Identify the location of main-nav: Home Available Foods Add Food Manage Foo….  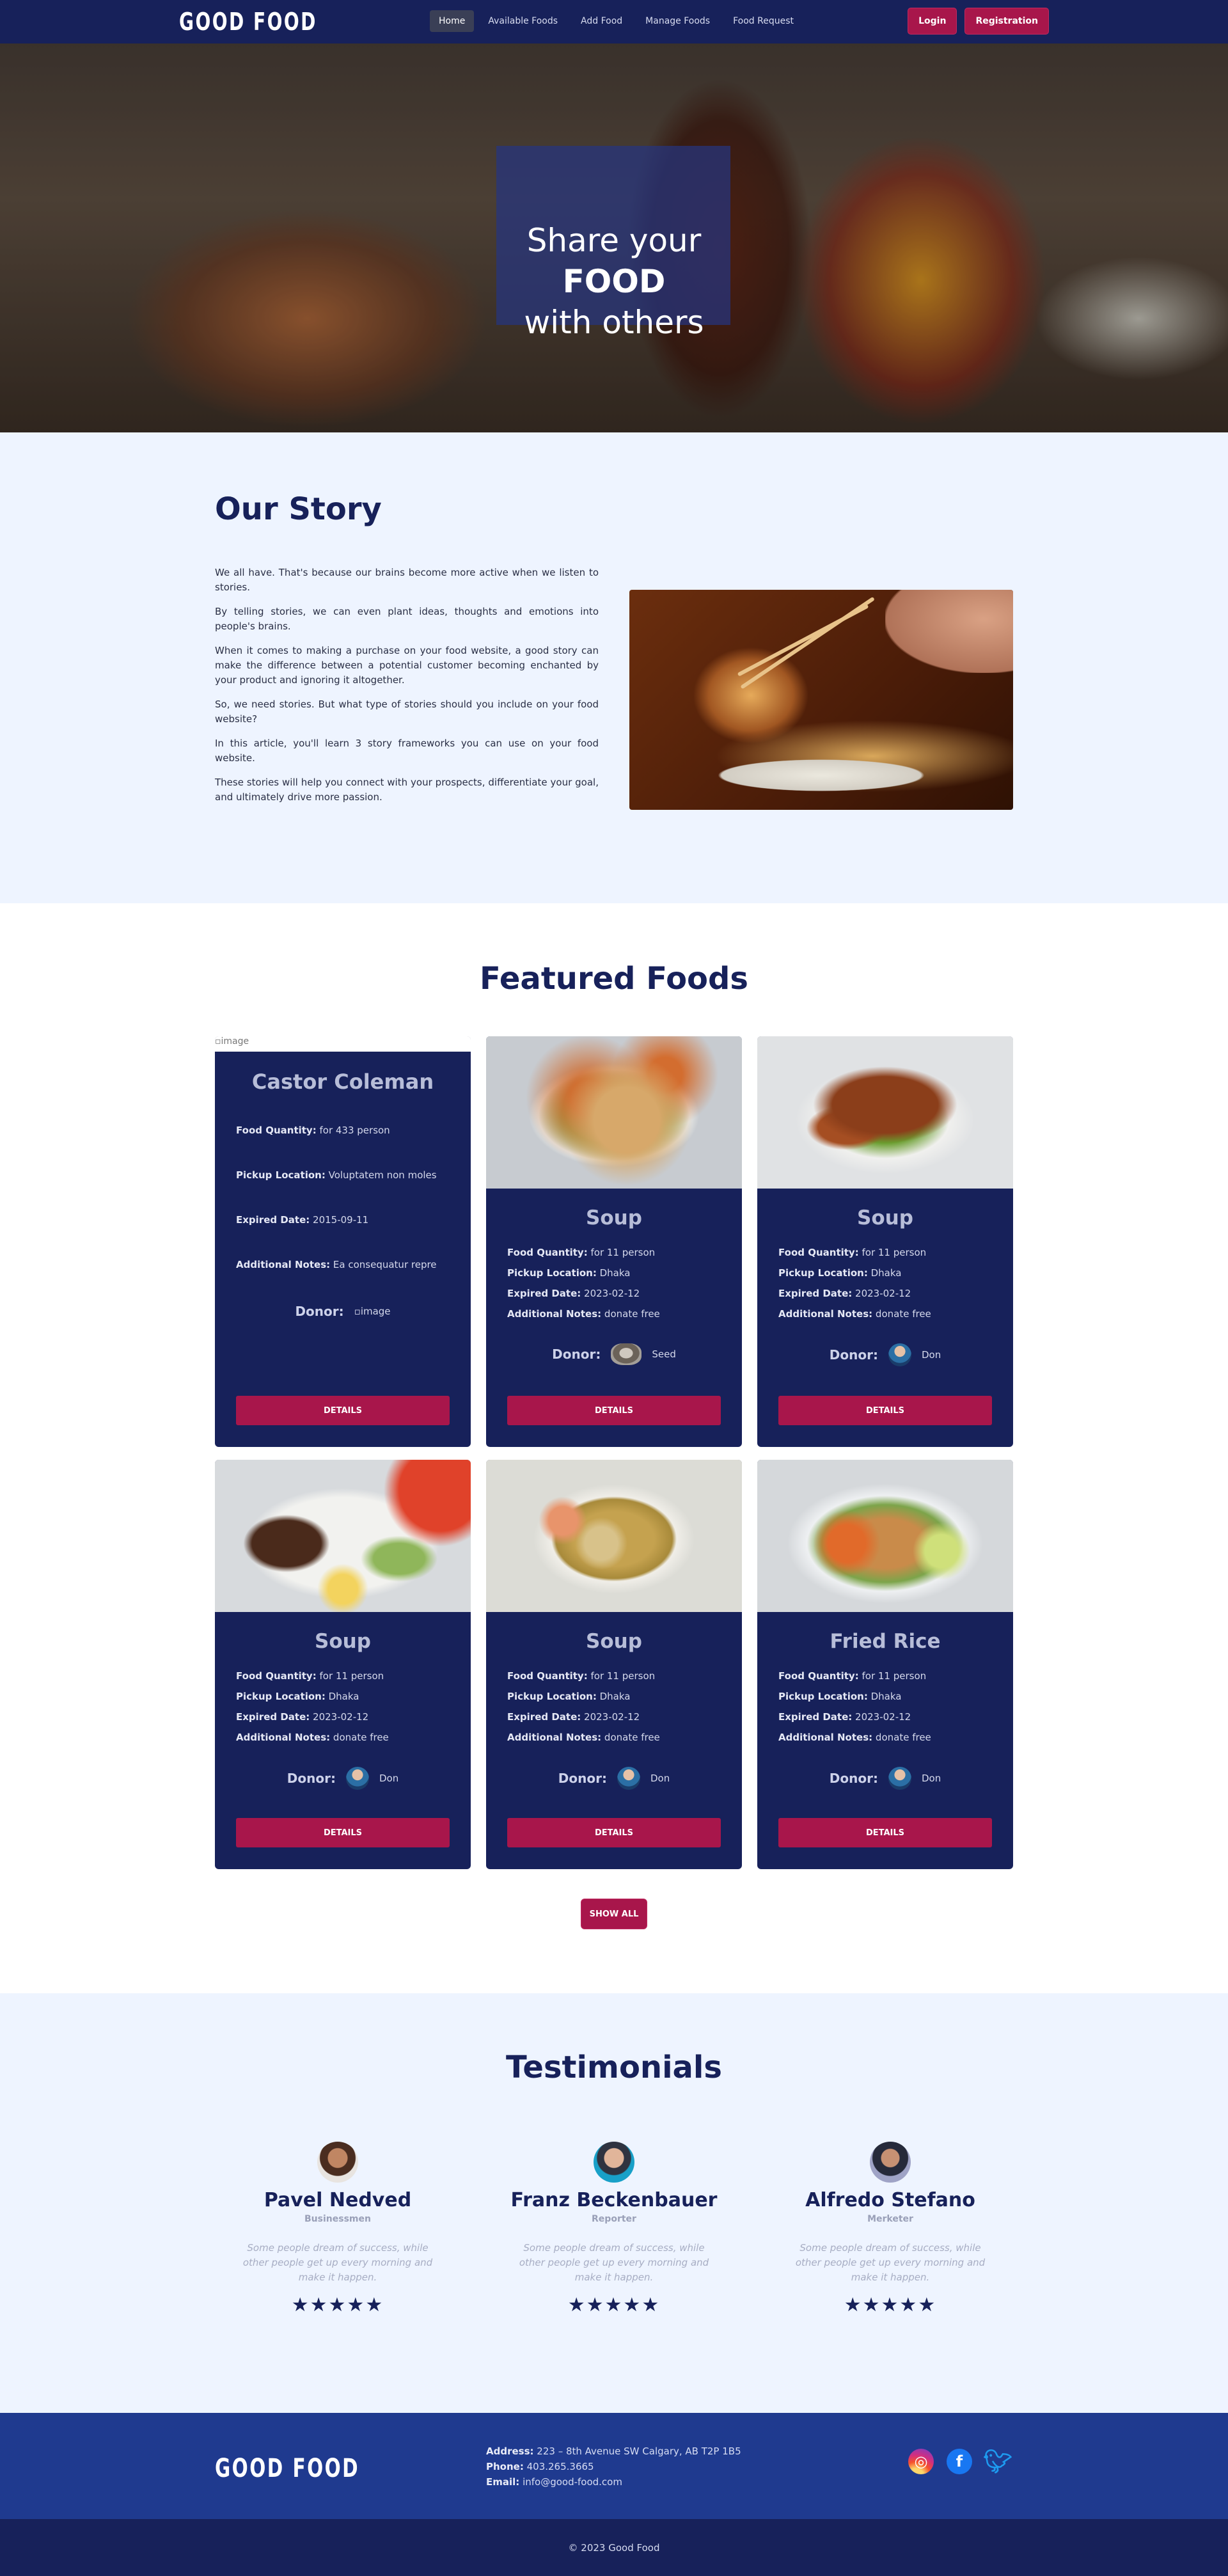
(616, 21).